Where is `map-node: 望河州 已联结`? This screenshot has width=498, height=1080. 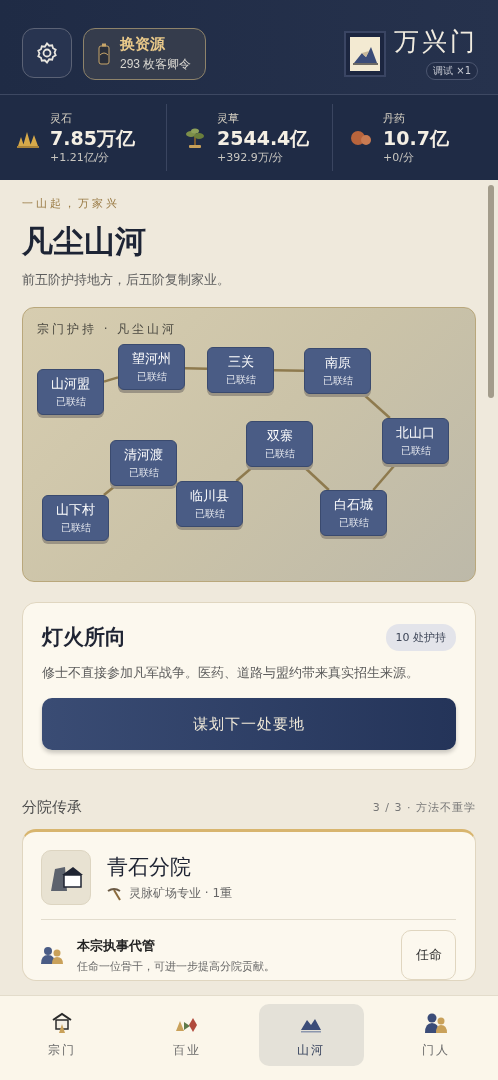 map-node: 望河州 已联结 is located at coordinates (151, 367).